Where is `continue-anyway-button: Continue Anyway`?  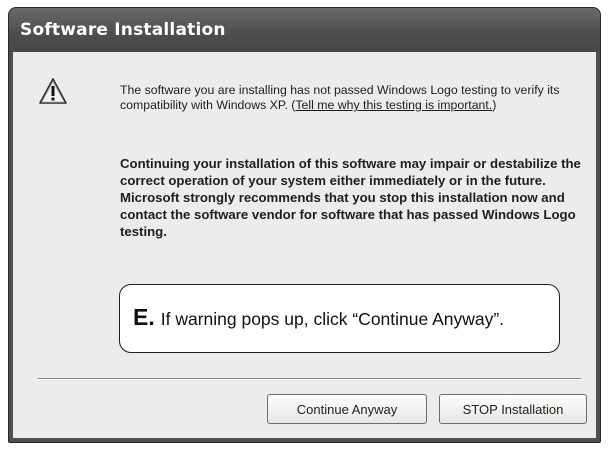
continue-anyway-button: Continue Anyway is located at coordinates (347, 409).